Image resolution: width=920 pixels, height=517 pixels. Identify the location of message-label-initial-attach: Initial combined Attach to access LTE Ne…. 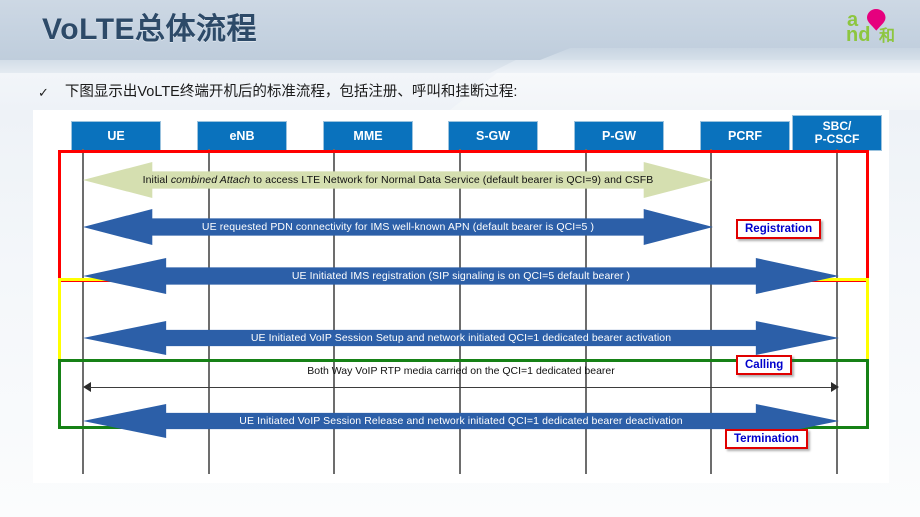
(398, 180).